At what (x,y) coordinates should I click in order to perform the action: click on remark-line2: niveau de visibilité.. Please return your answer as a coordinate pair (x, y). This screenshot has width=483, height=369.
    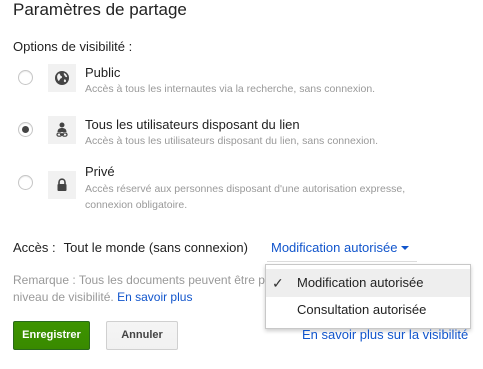
    Looking at the image, I should click on (63, 297).